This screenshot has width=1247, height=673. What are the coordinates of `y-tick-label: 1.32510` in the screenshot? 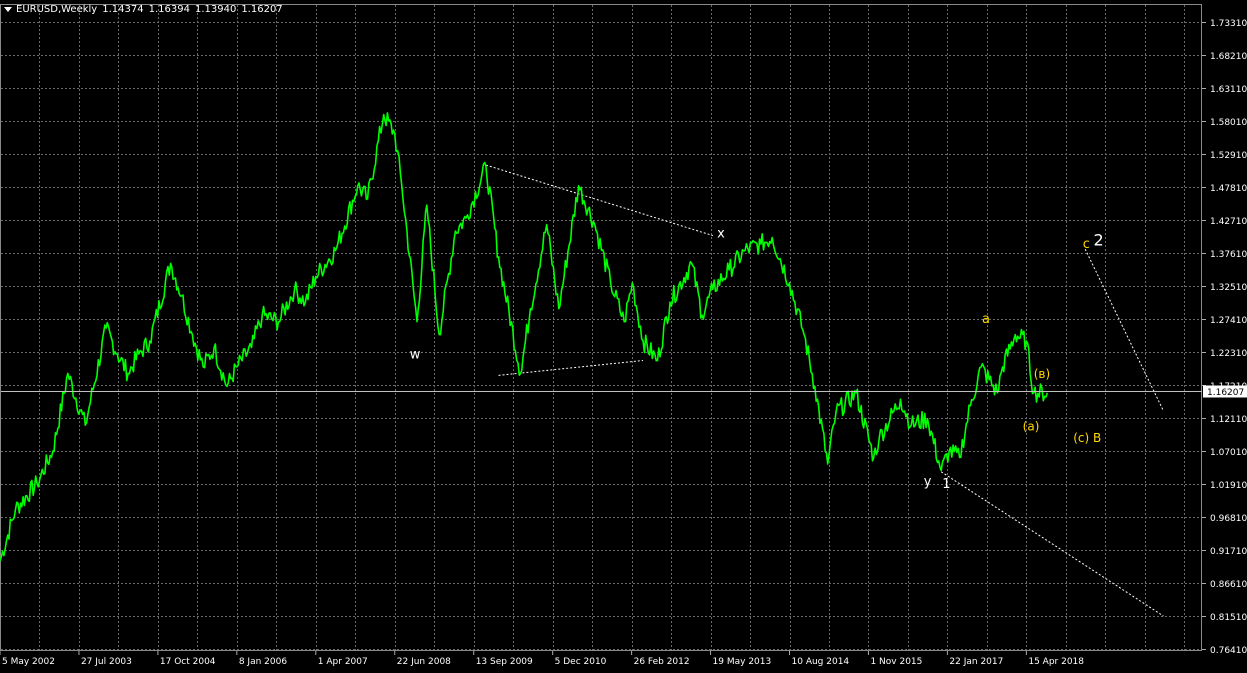 It's located at (1228, 288).